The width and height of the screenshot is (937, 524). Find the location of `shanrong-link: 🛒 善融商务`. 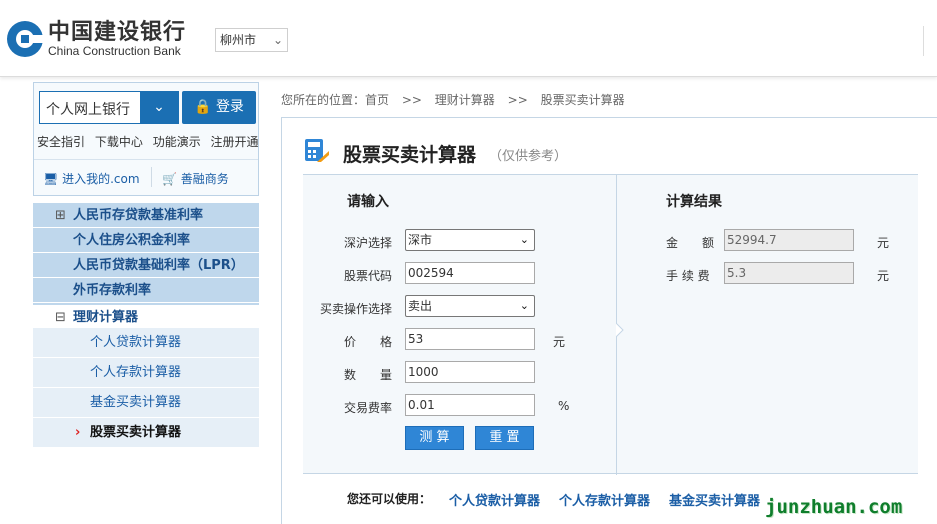

shanrong-link: 🛒 善融商务 is located at coordinates (195, 178).